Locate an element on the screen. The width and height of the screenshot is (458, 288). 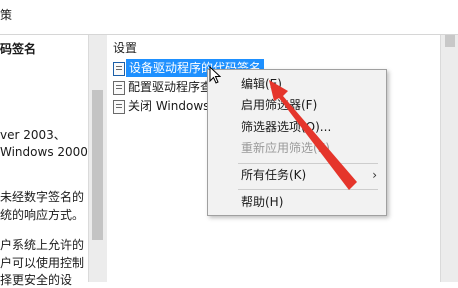
description-line: 未经数字签名的 is located at coordinates (42, 197).